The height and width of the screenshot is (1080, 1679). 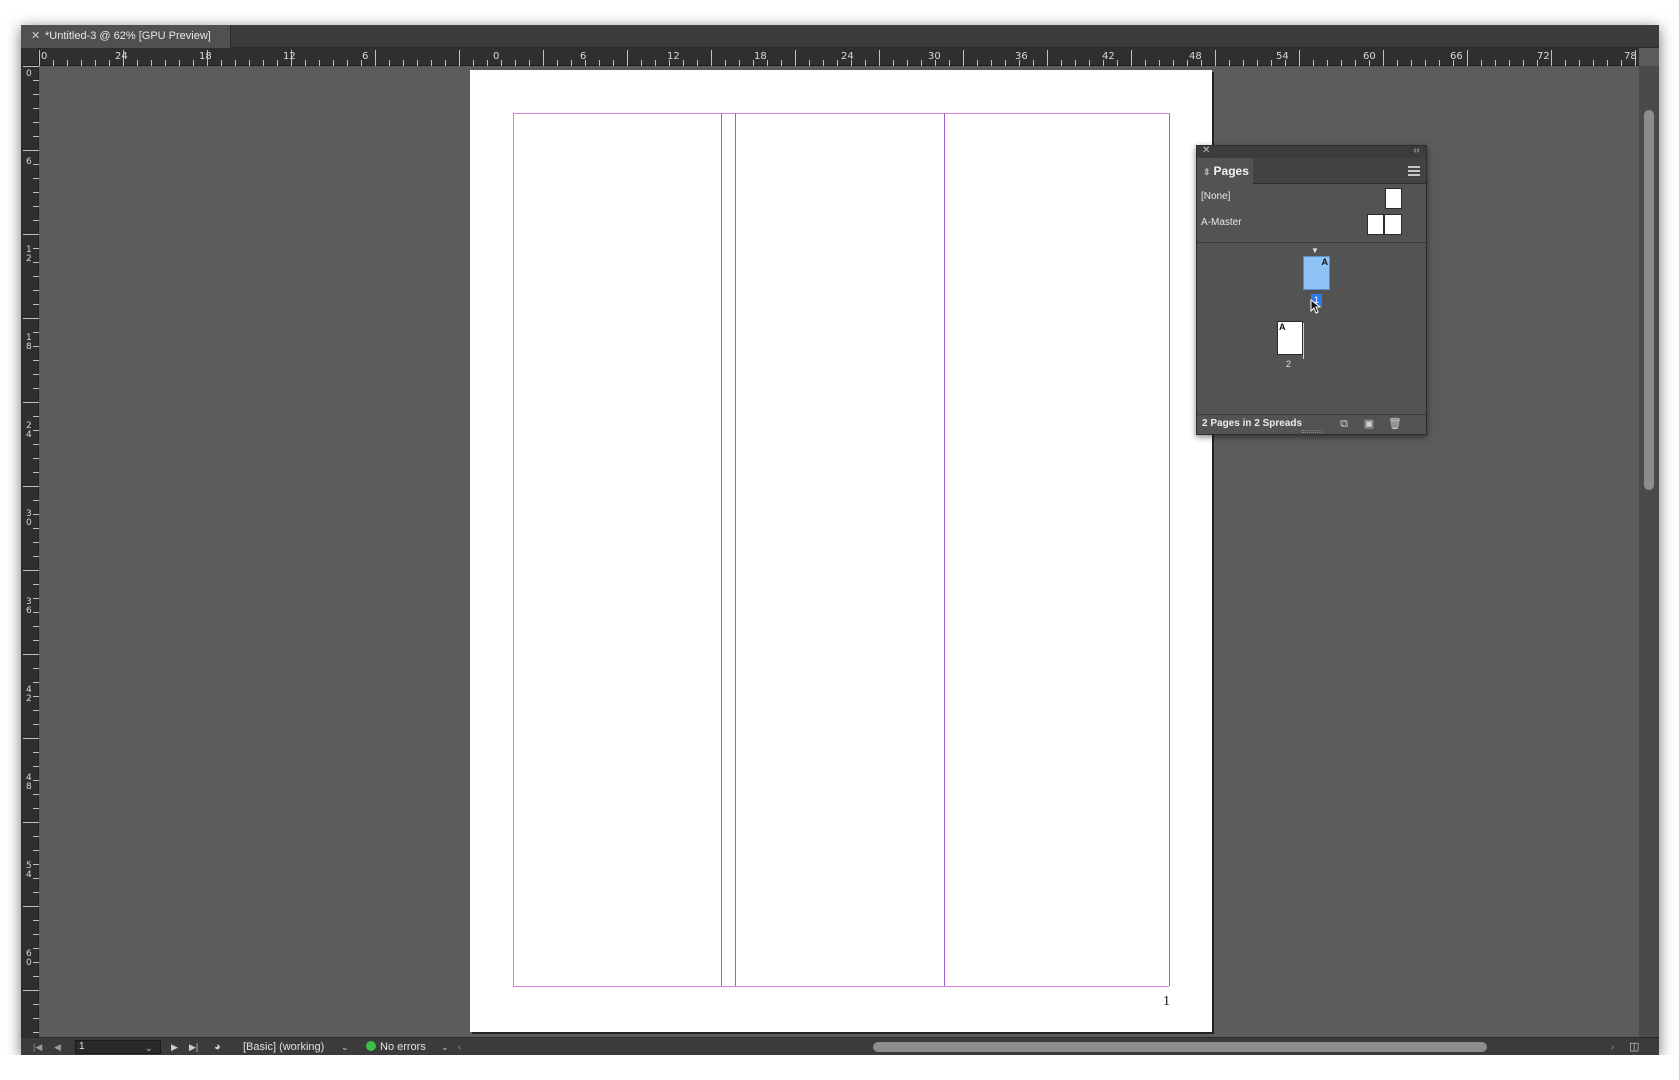 I want to click on pages-summary: 2 Pages in 2 Spreads, so click(x=1252, y=423).